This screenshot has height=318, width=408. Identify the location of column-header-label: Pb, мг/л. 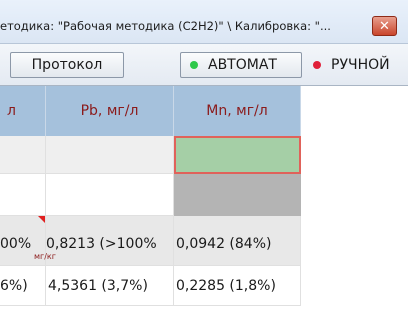
(109, 111).